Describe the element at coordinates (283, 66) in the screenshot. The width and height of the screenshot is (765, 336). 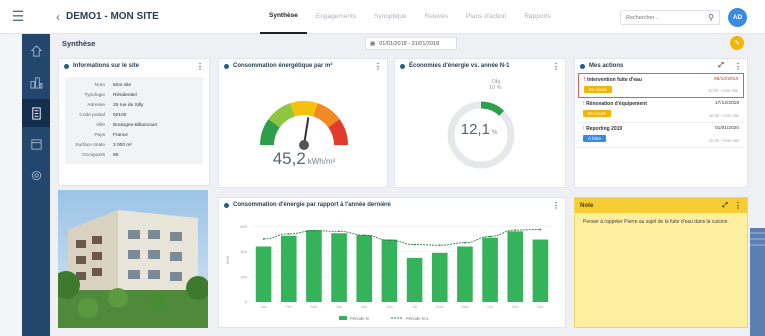
I see `card-title: Consommation énergétique par m²` at that location.